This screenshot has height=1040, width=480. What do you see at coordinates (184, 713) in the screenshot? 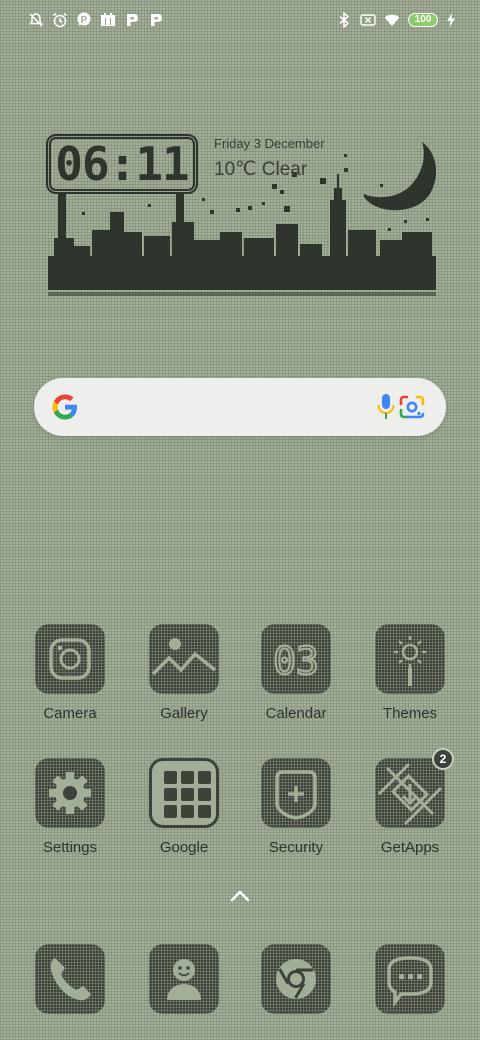
I see `app-label: Gallery` at bounding box center [184, 713].